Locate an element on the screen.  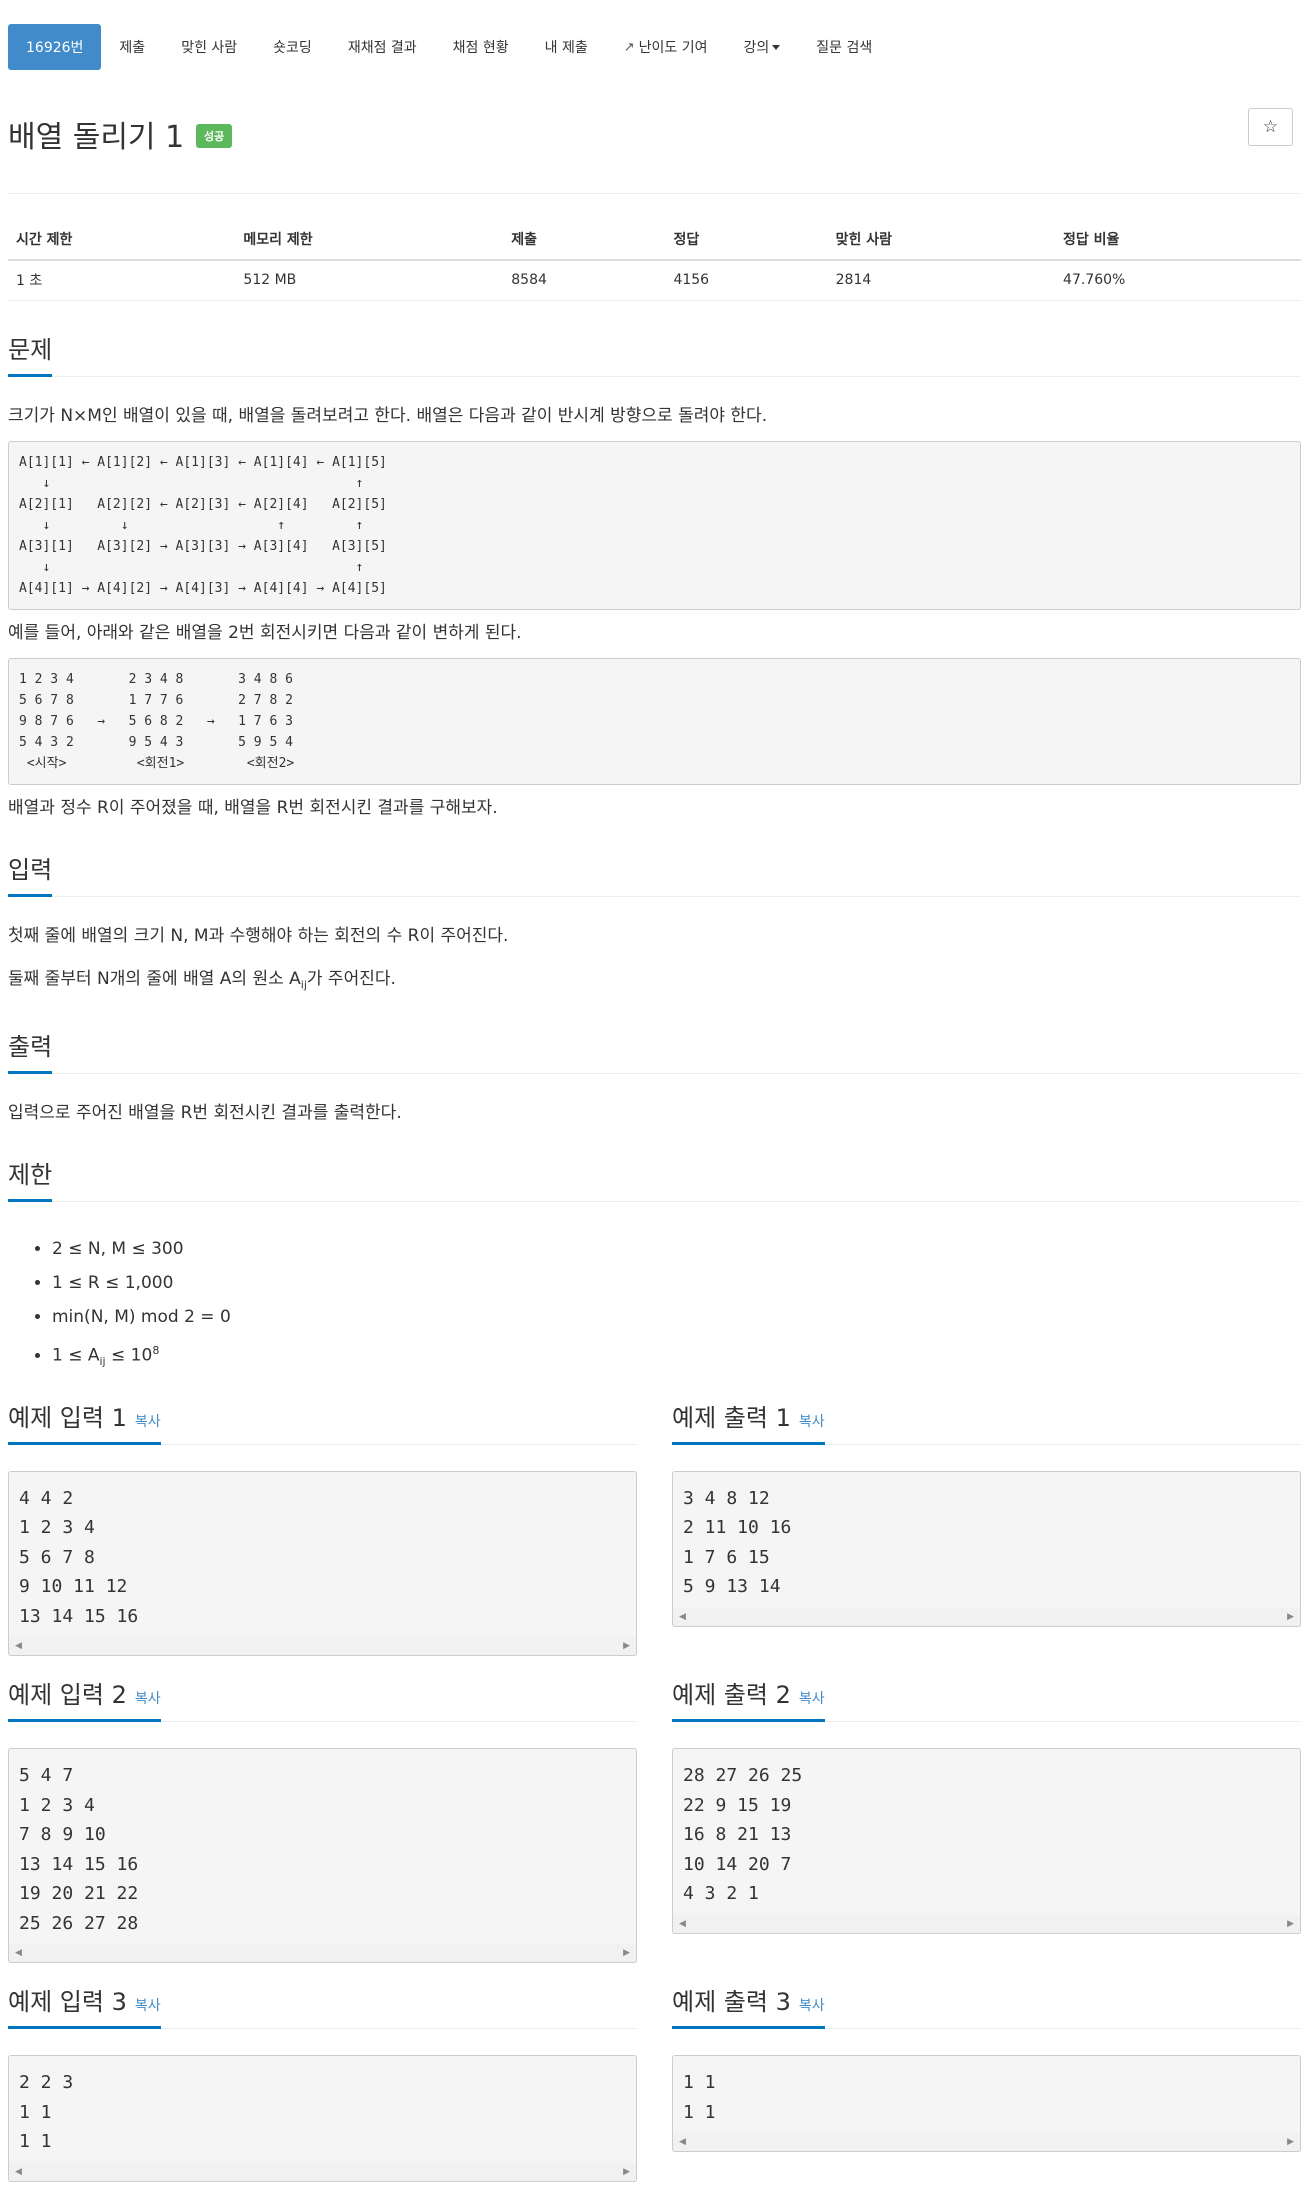
sample-input-2-title: 예제 입력 2 is located at coordinates (67, 1695).